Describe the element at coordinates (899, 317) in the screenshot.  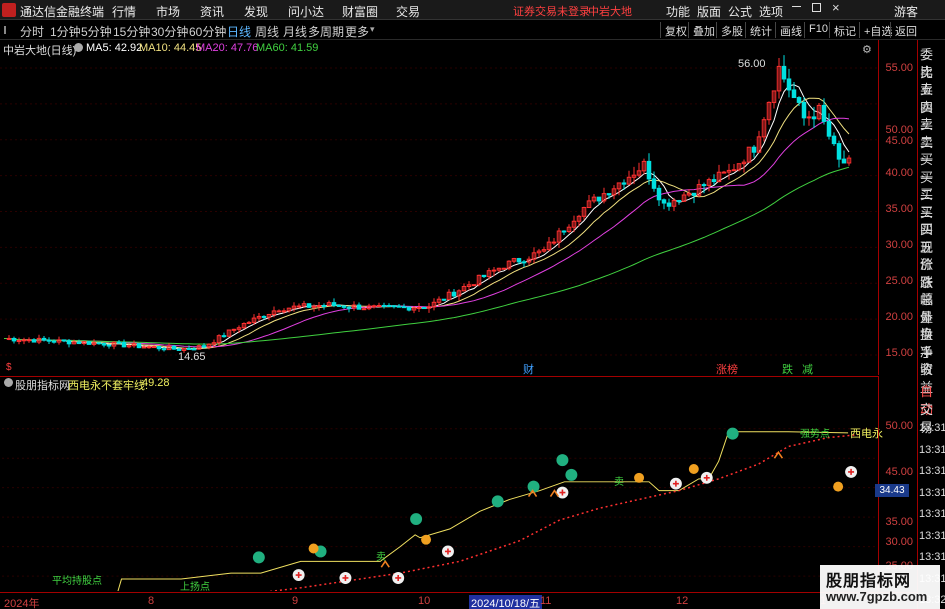
I see `price-tick: 20.00` at that location.